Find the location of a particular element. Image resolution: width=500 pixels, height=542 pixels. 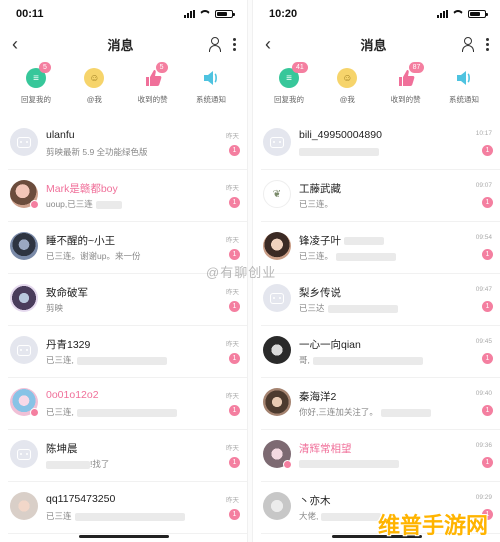

message-text: 已三连, is located at coordinates (60, 412).